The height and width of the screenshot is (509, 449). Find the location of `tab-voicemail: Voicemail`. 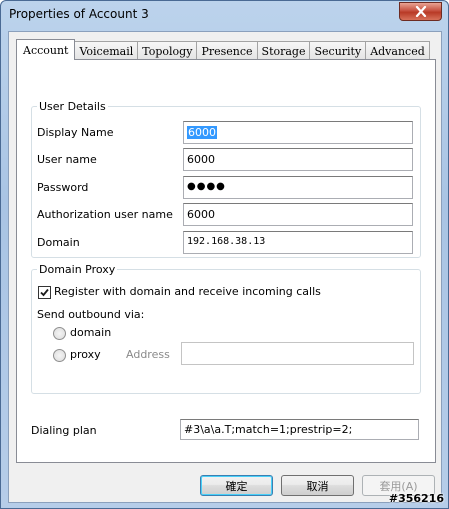

tab-voicemail: Voicemail is located at coordinates (106, 50).